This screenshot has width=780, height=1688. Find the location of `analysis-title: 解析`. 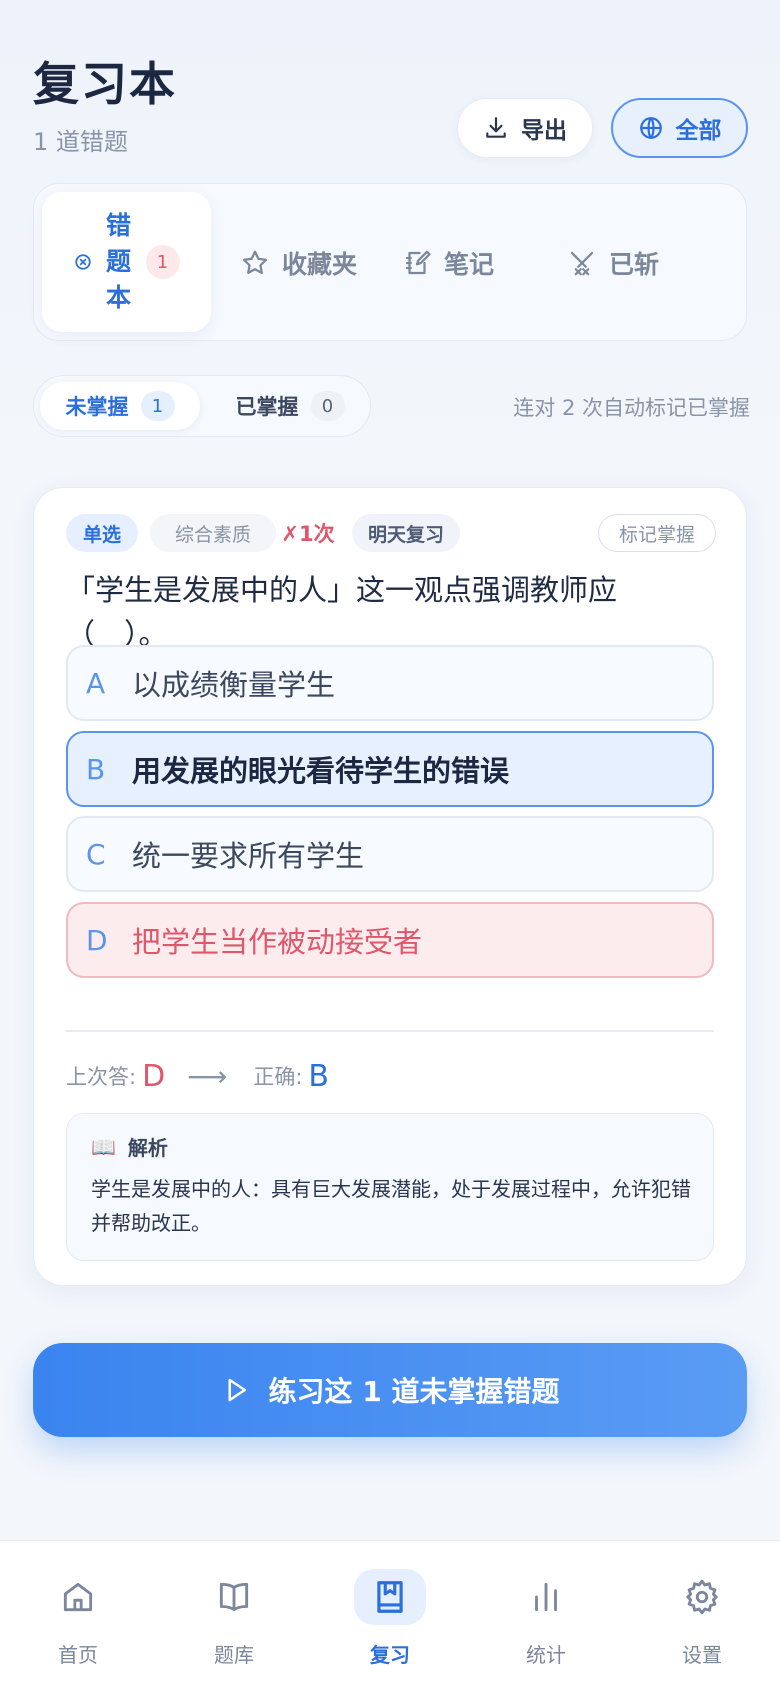

analysis-title: 解析 is located at coordinates (147, 1148).